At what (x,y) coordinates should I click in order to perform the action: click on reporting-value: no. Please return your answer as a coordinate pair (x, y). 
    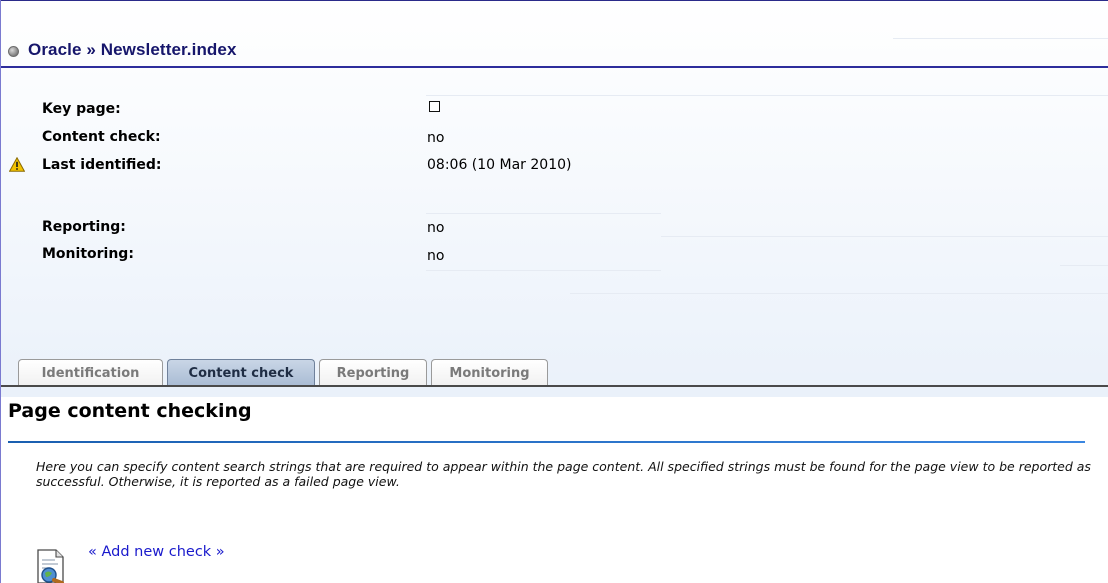
    Looking at the image, I should click on (436, 228).